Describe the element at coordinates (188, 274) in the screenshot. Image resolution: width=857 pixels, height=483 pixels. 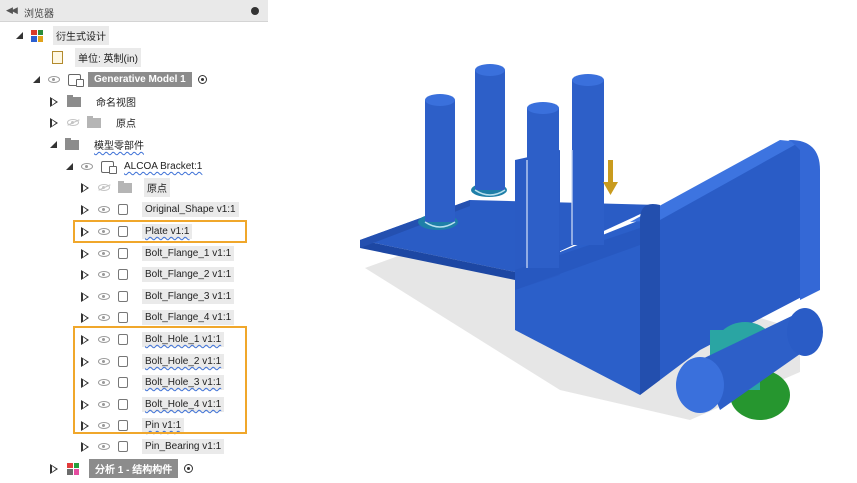
I see `body-label: Bolt_Flange_2 v1:1` at that location.